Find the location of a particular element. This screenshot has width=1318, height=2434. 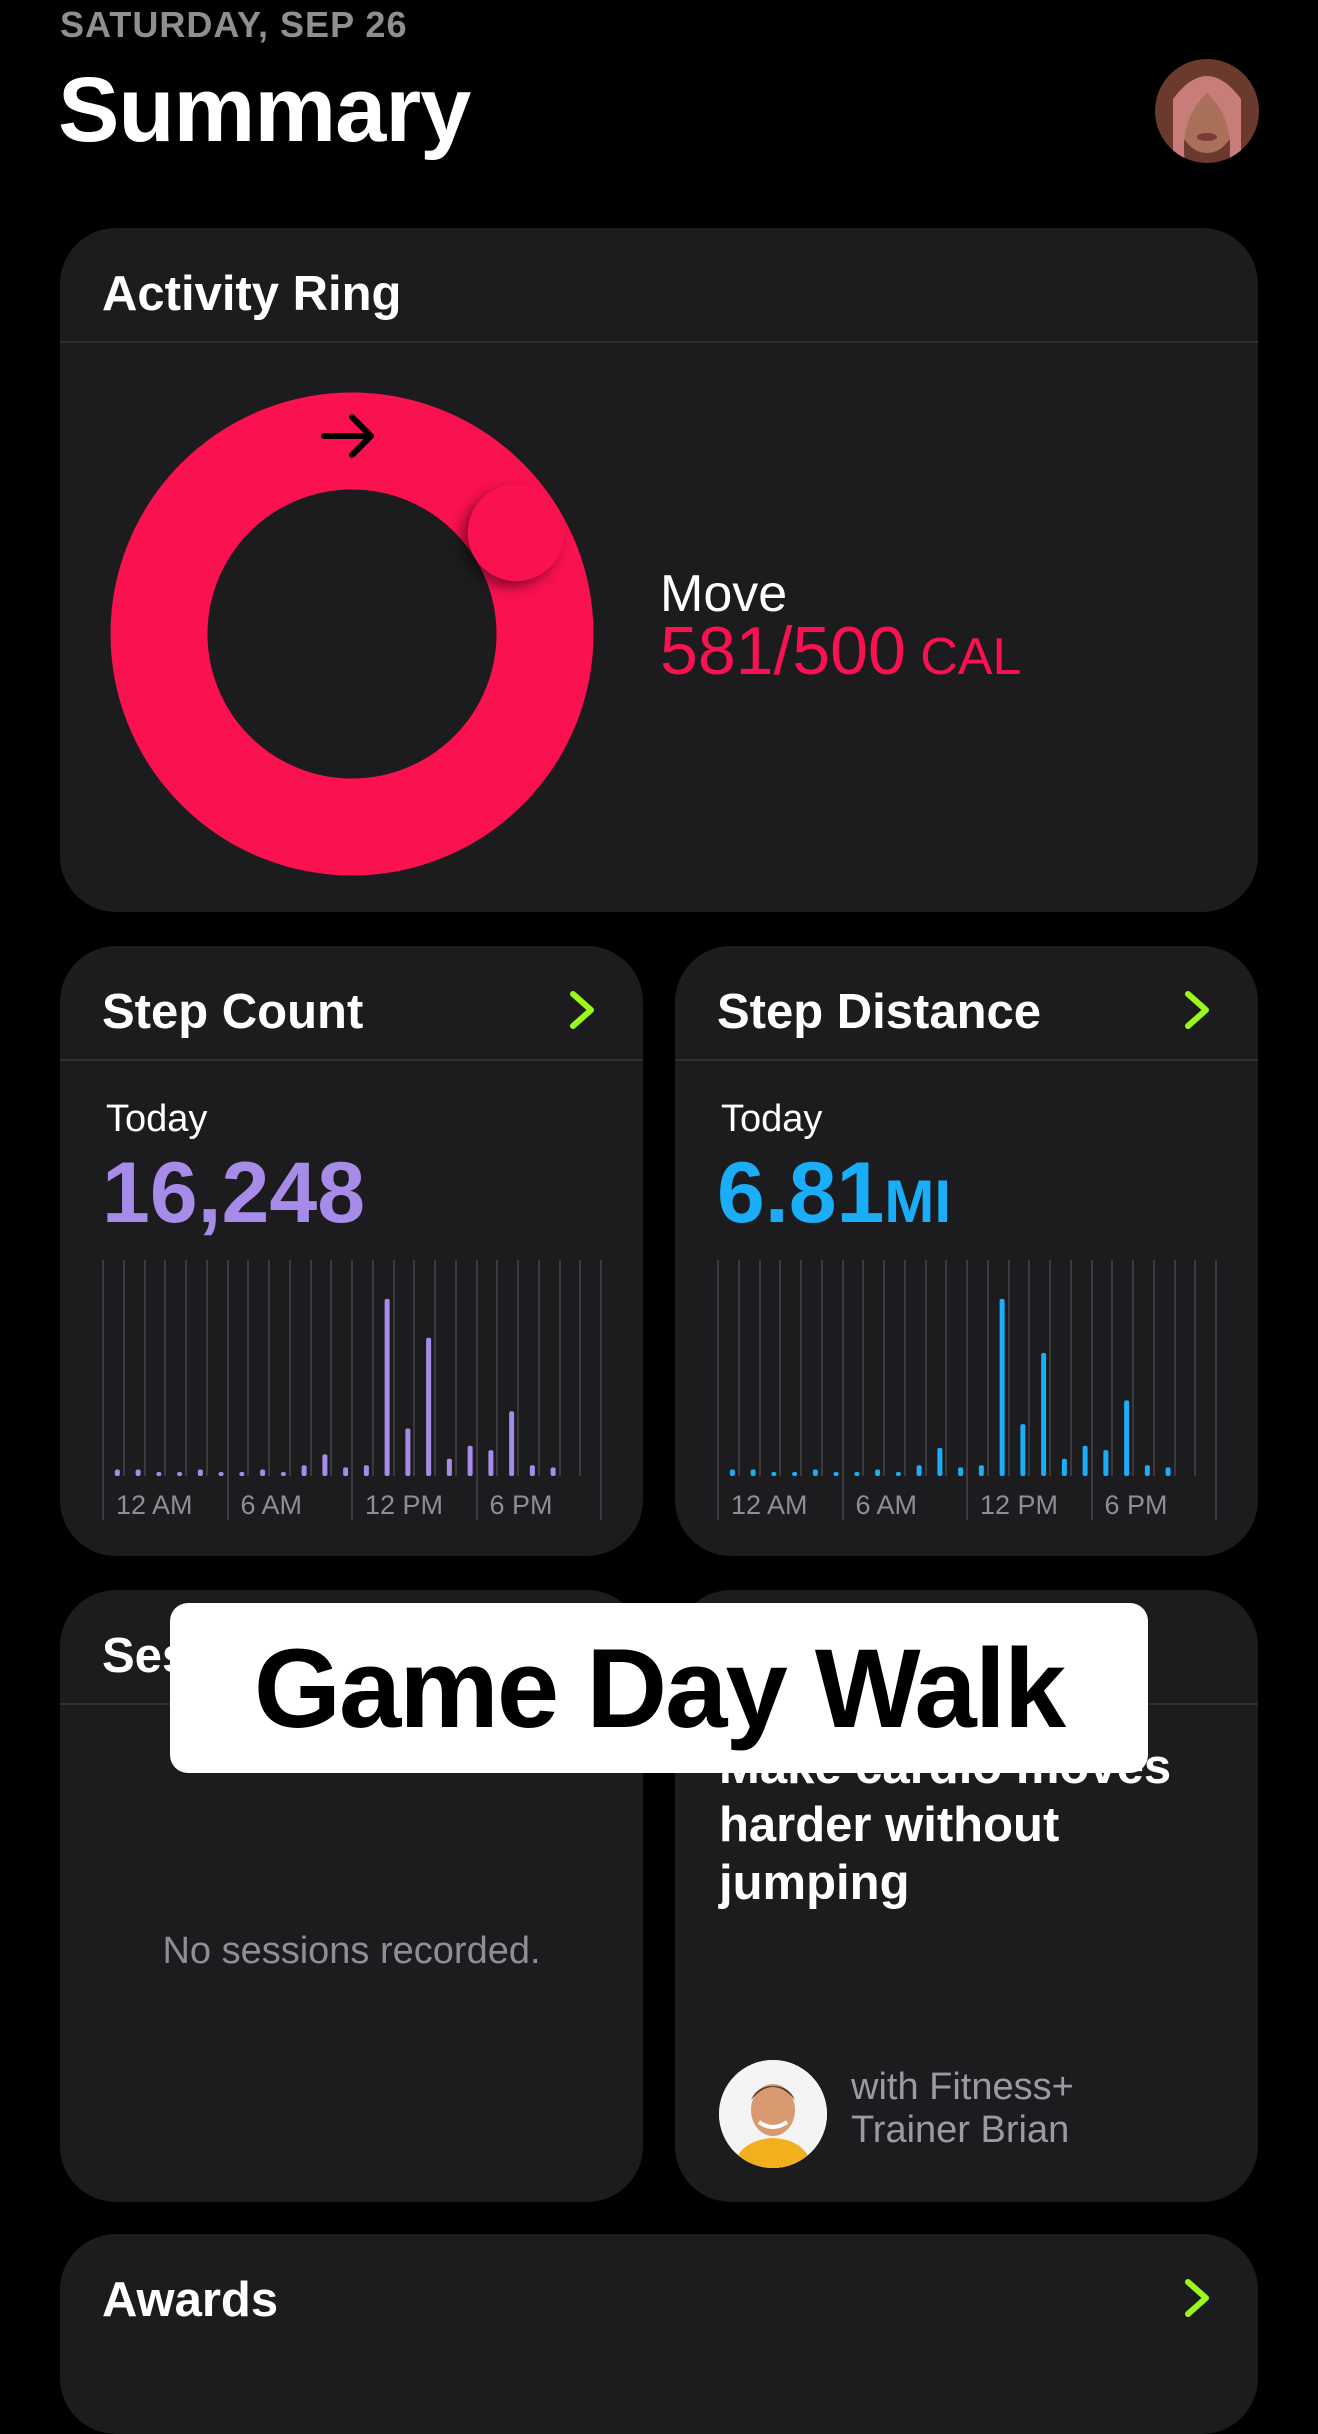

date-label: SATURDAY, SEP 26 is located at coordinates (234, 24).